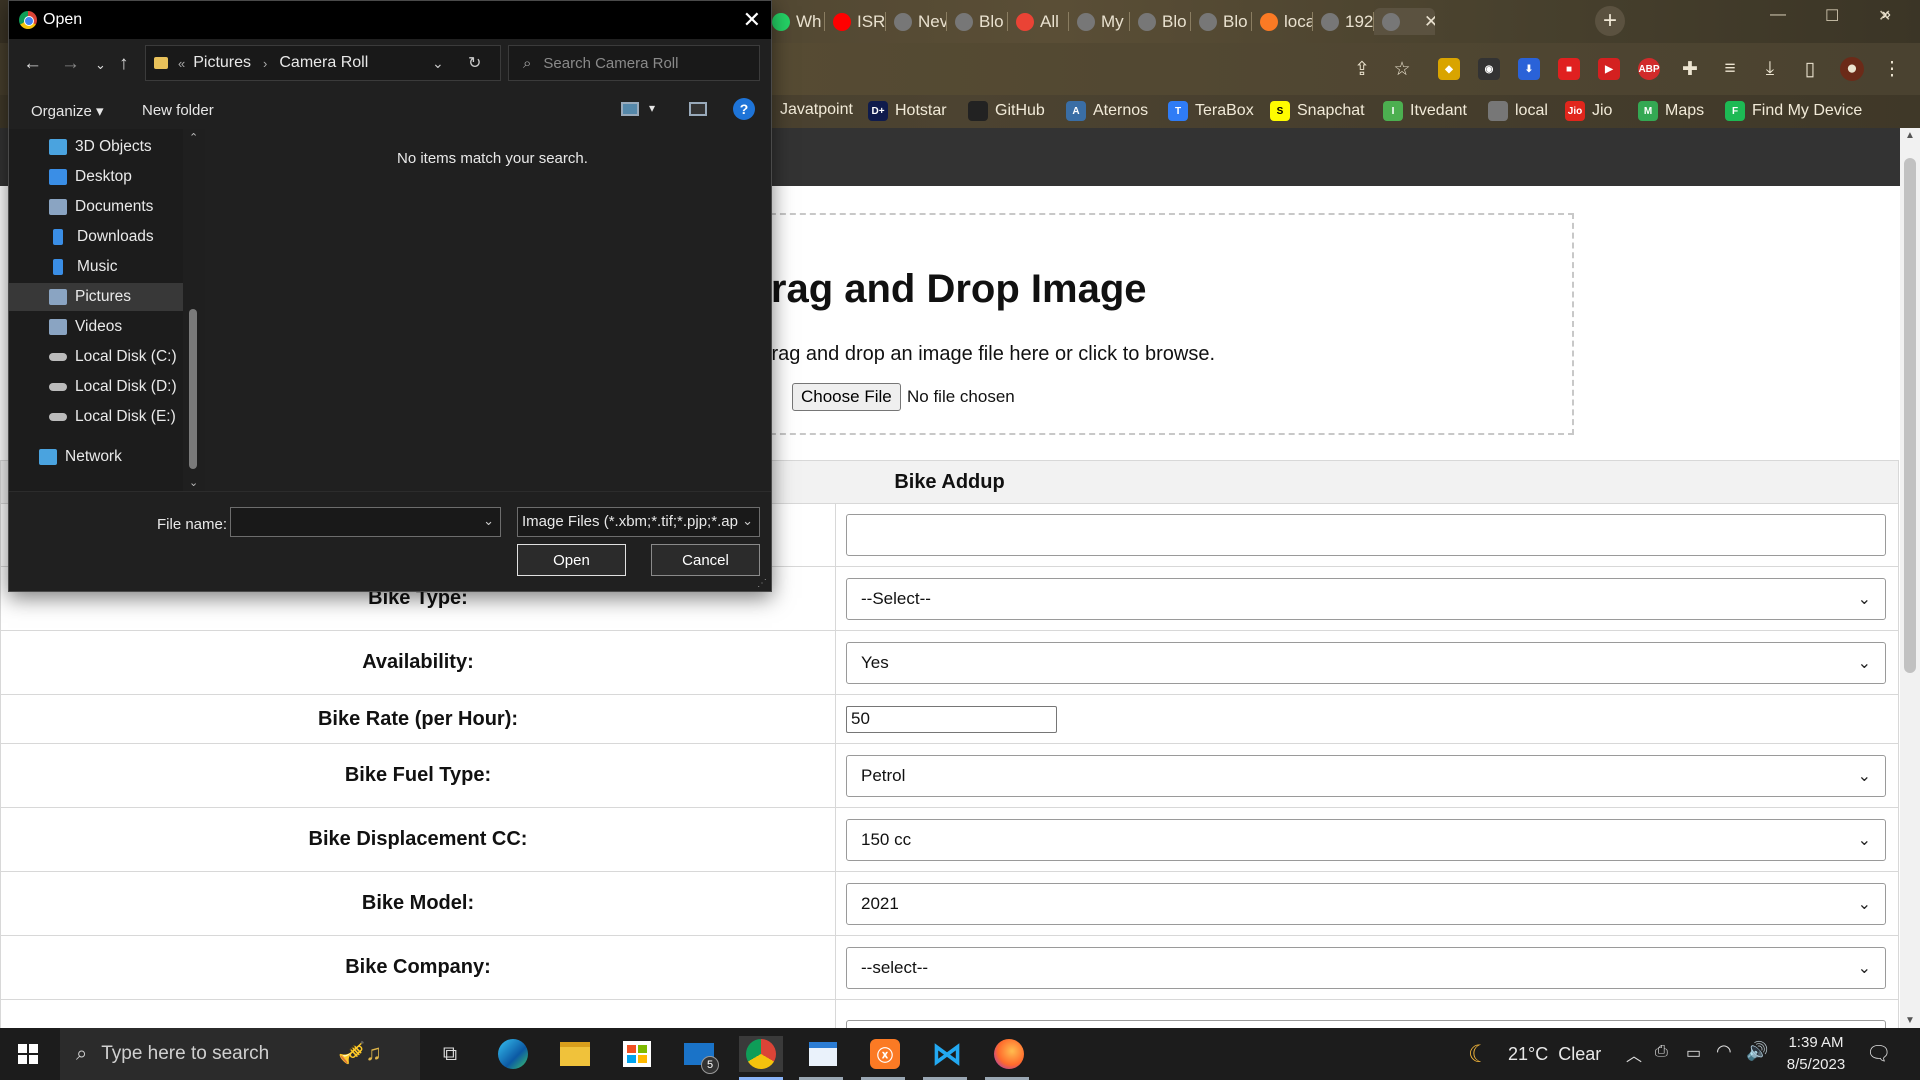 The height and width of the screenshot is (1080, 1920). I want to click on bookmark-item: Jio Jio, so click(1588, 111).